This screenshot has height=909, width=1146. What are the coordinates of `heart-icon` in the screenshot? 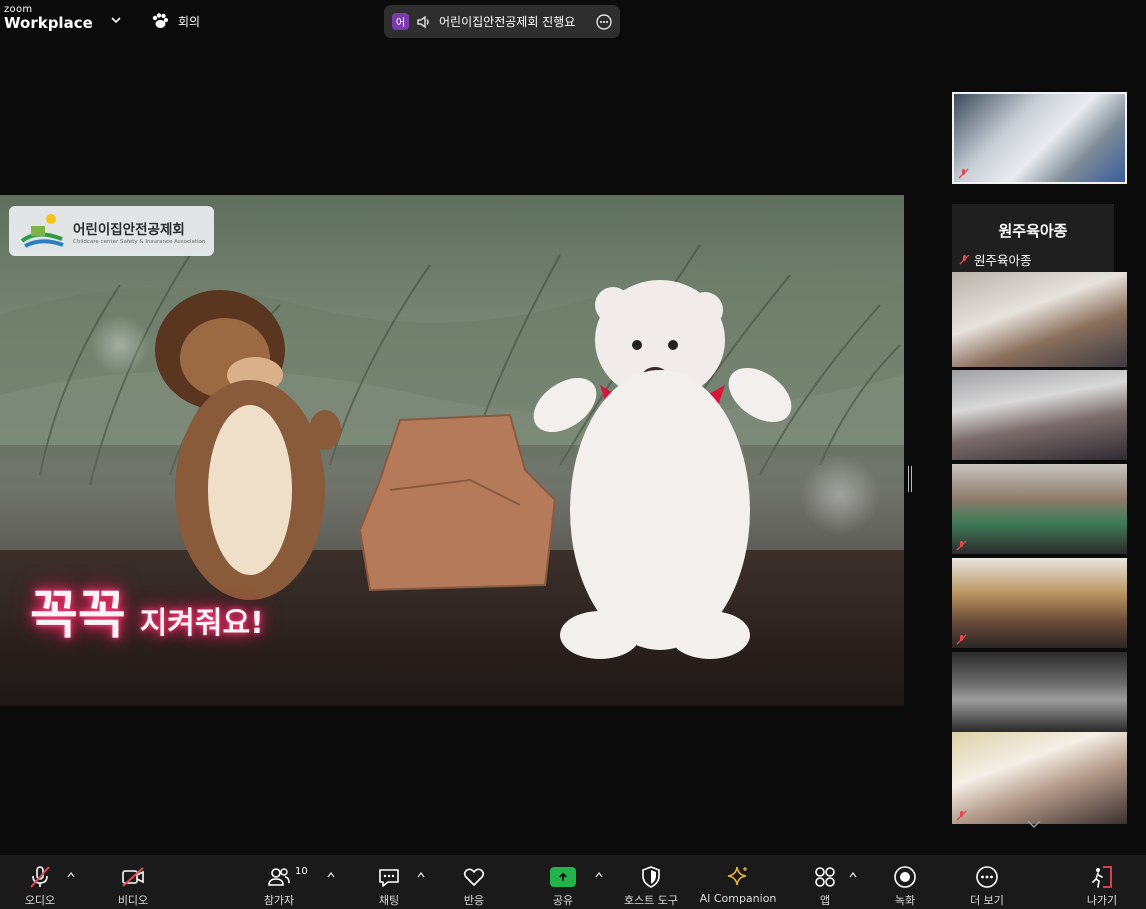 It's located at (474, 877).